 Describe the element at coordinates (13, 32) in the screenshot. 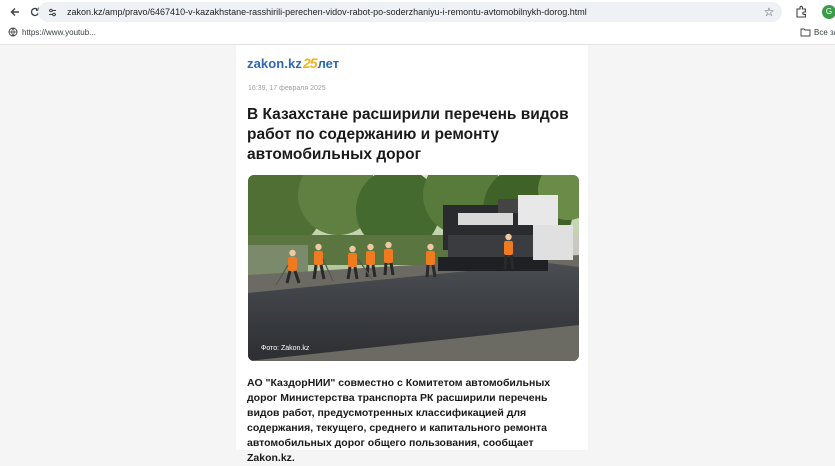

I see `globe-icon` at that location.